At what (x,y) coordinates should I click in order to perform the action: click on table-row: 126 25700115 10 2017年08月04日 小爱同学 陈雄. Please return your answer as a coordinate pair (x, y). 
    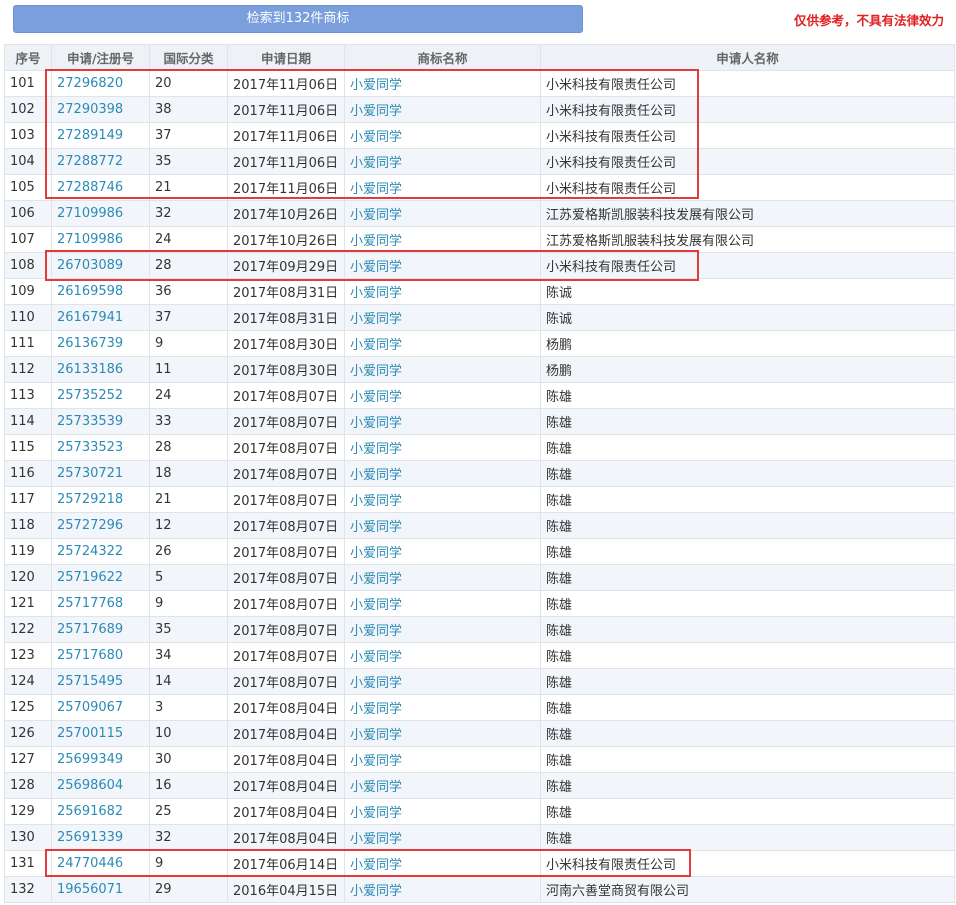
    Looking at the image, I should click on (479, 733).